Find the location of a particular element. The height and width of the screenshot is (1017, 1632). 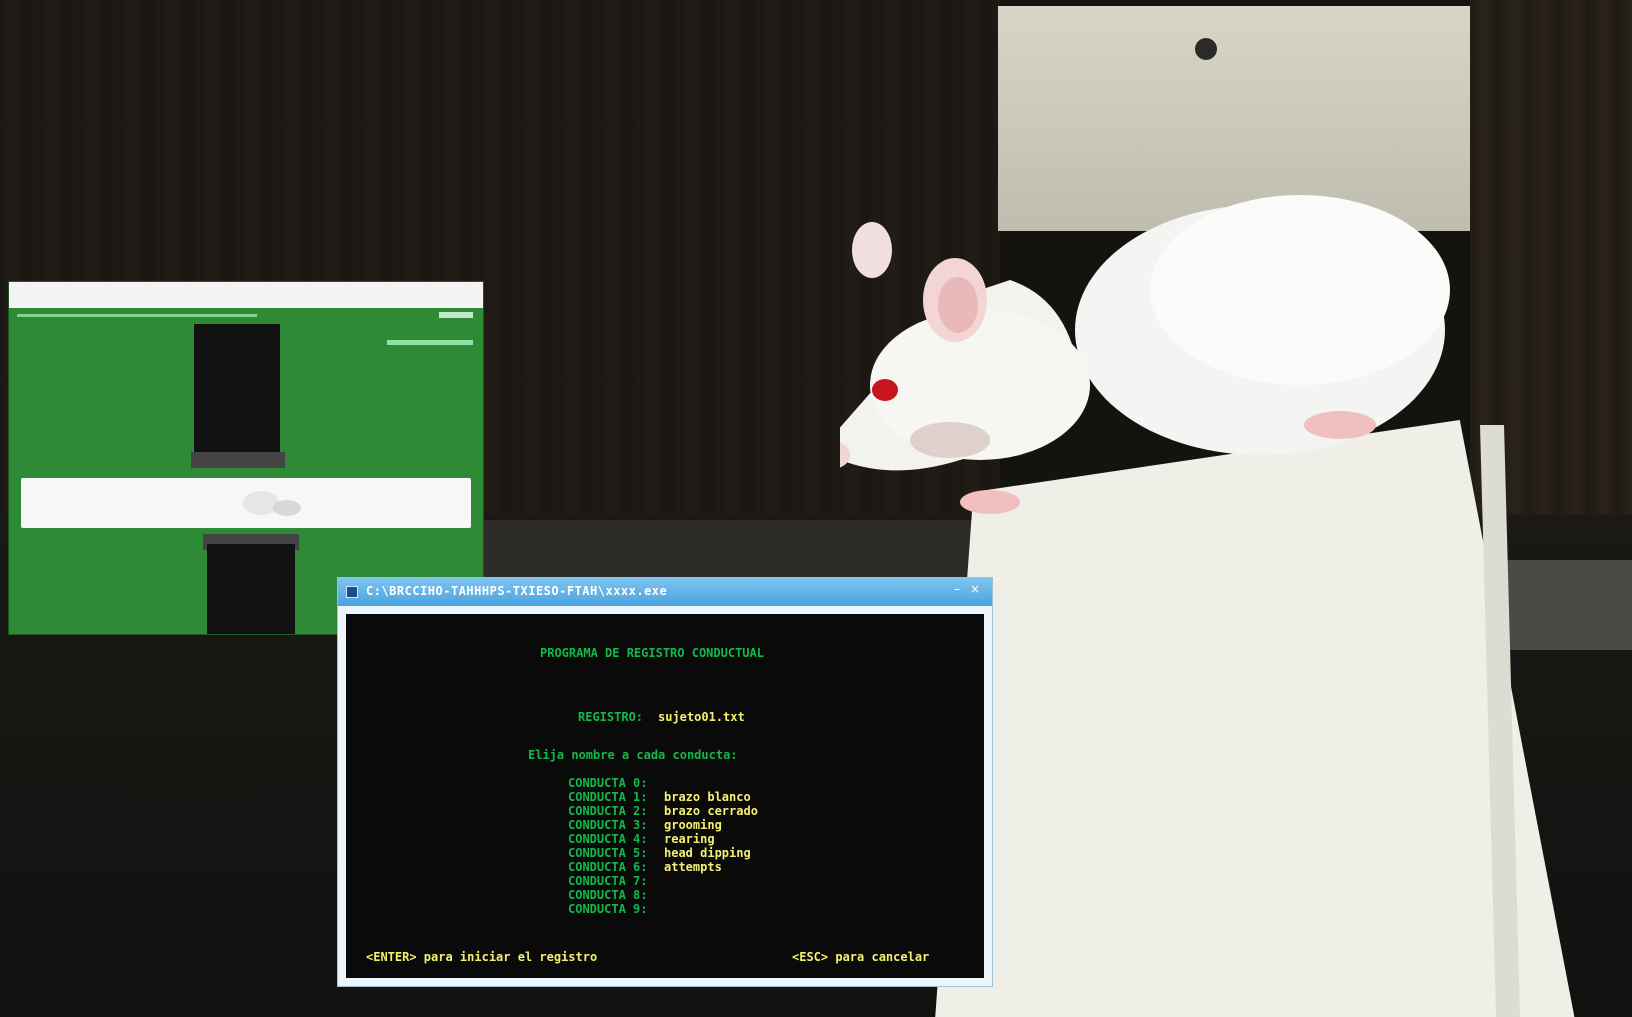

behavior-code: CONDUCTA 8: is located at coordinates (608, 895).